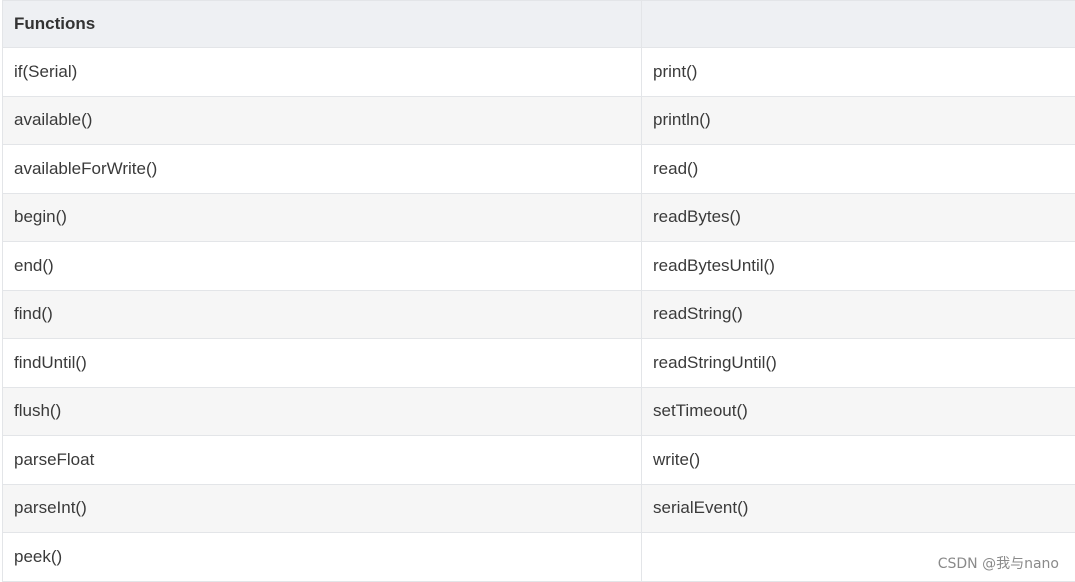 This screenshot has width=1075, height=582. I want to click on table-row: begin() readBytes(), so click(538, 217).